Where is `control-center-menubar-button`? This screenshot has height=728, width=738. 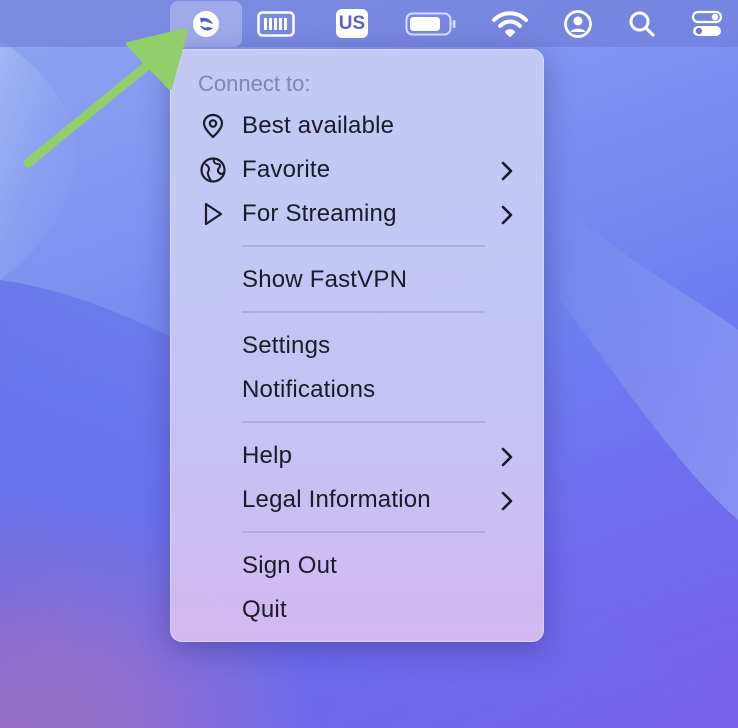
control-center-menubar-button is located at coordinates (707, 23).